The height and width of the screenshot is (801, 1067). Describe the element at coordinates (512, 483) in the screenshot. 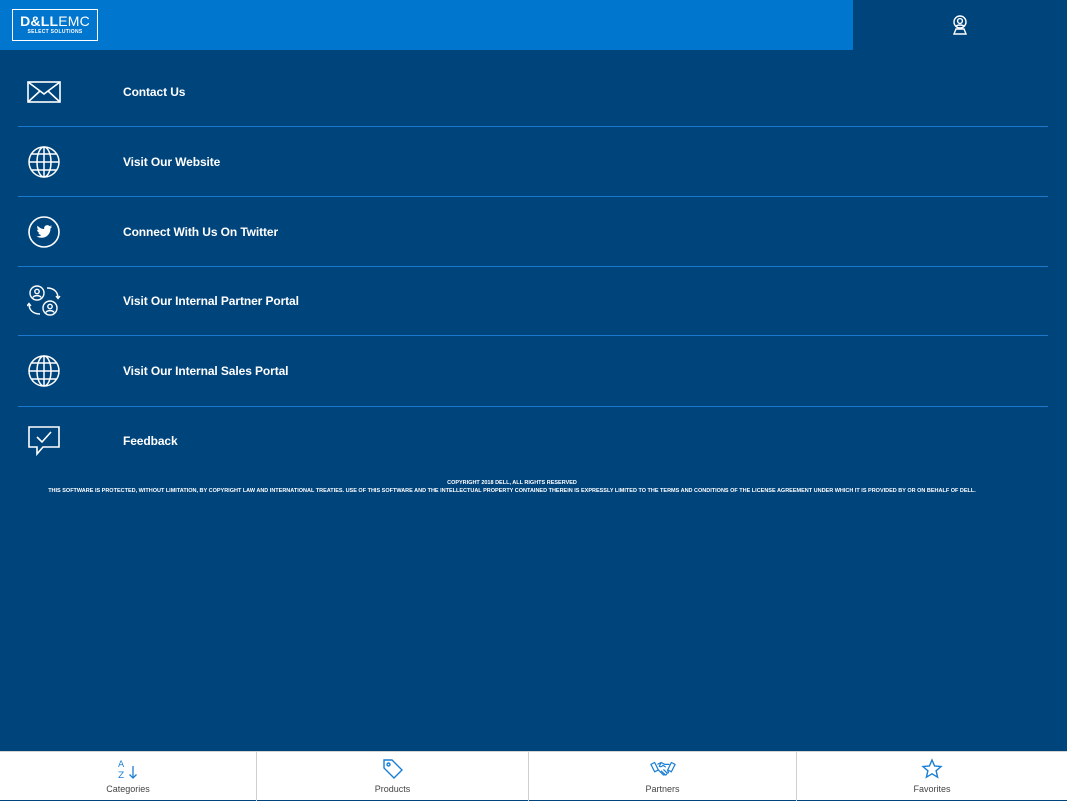

I see `copyright-line: COPYRIGHT 2018 DELL, ALL RIGHTS RESERVED` at that location.